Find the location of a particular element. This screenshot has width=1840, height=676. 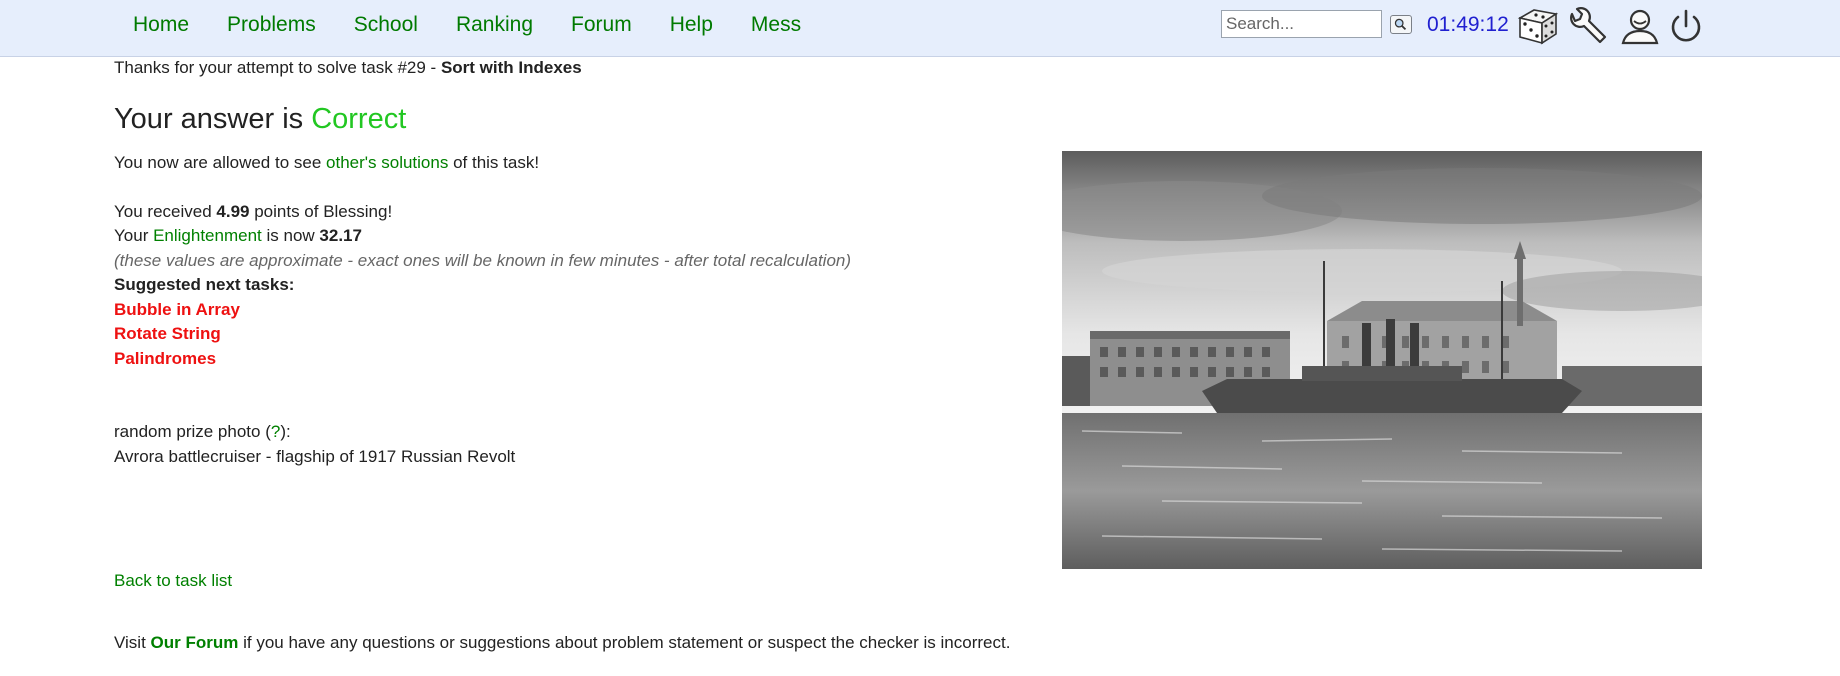

our-forum-link: Our Forum is located at coordinates (195, 642).